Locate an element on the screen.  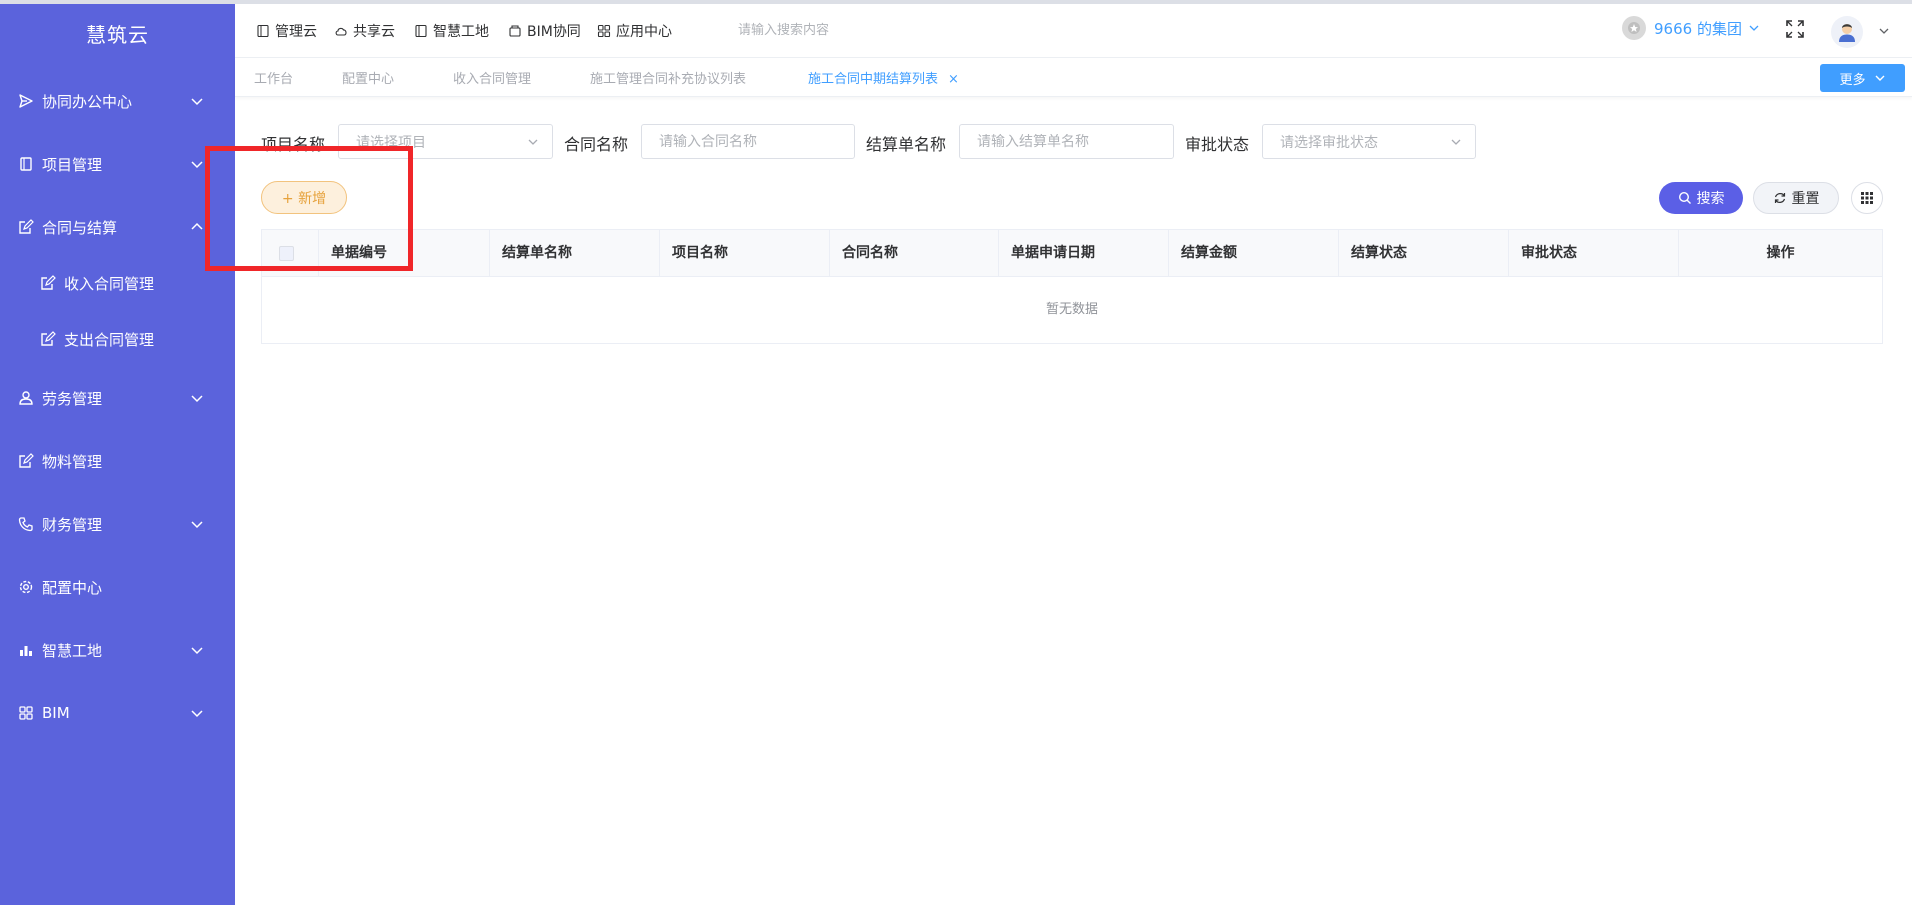
annotation-highlight-box is located at coordinates (309, 208).